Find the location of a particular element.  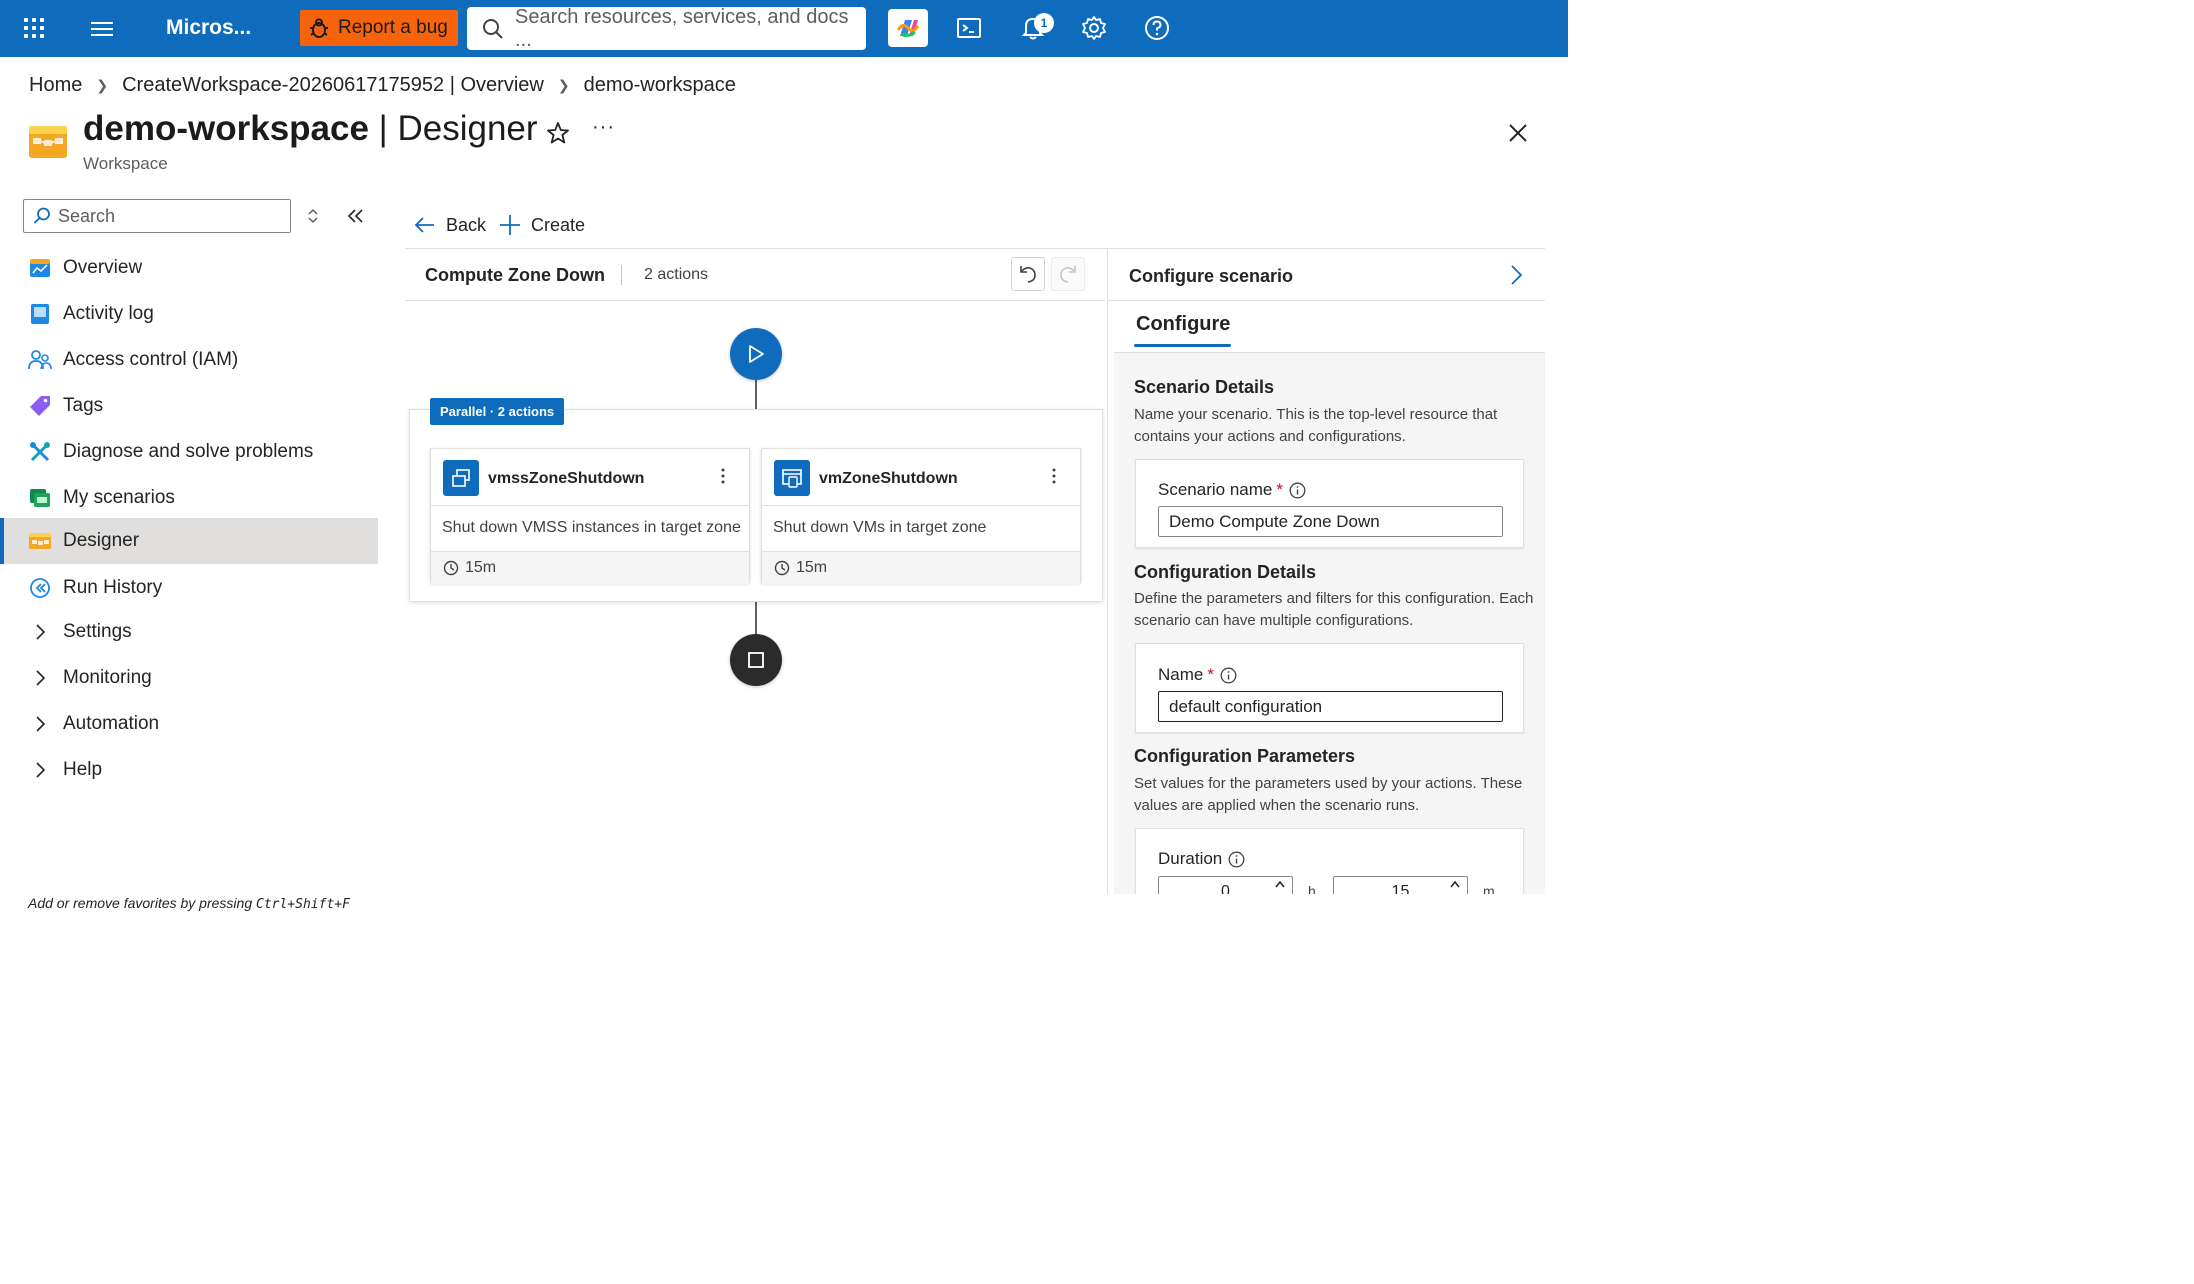

favorites-hint-text: Add or remove favorites by pressing is located at coordinates (142, 903).